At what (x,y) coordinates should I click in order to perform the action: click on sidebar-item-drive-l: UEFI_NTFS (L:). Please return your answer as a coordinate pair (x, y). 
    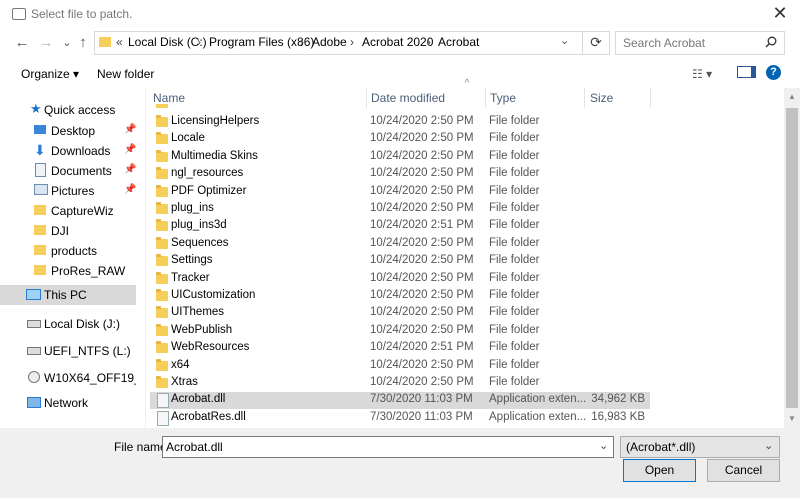
    Looking at the image, I should click on (68, 351).